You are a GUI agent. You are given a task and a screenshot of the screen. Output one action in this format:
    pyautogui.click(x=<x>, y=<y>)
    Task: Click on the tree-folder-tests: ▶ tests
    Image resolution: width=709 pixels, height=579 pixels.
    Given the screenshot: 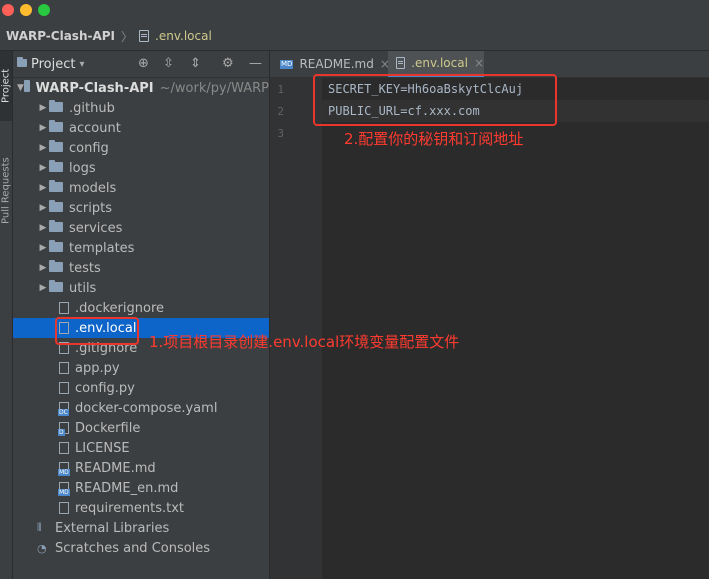 What is the action you would take?
    pyautogui.click(x=141, y=268)
    